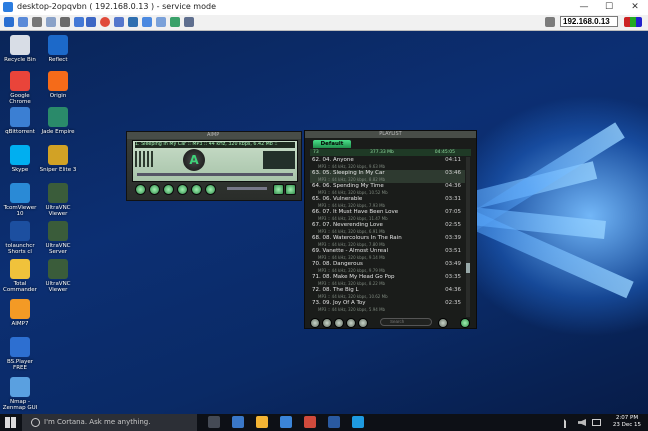  What do you see at coordinates (140, 189) in the screenshot?
I see `play-button` at bounding box center [140, 189].